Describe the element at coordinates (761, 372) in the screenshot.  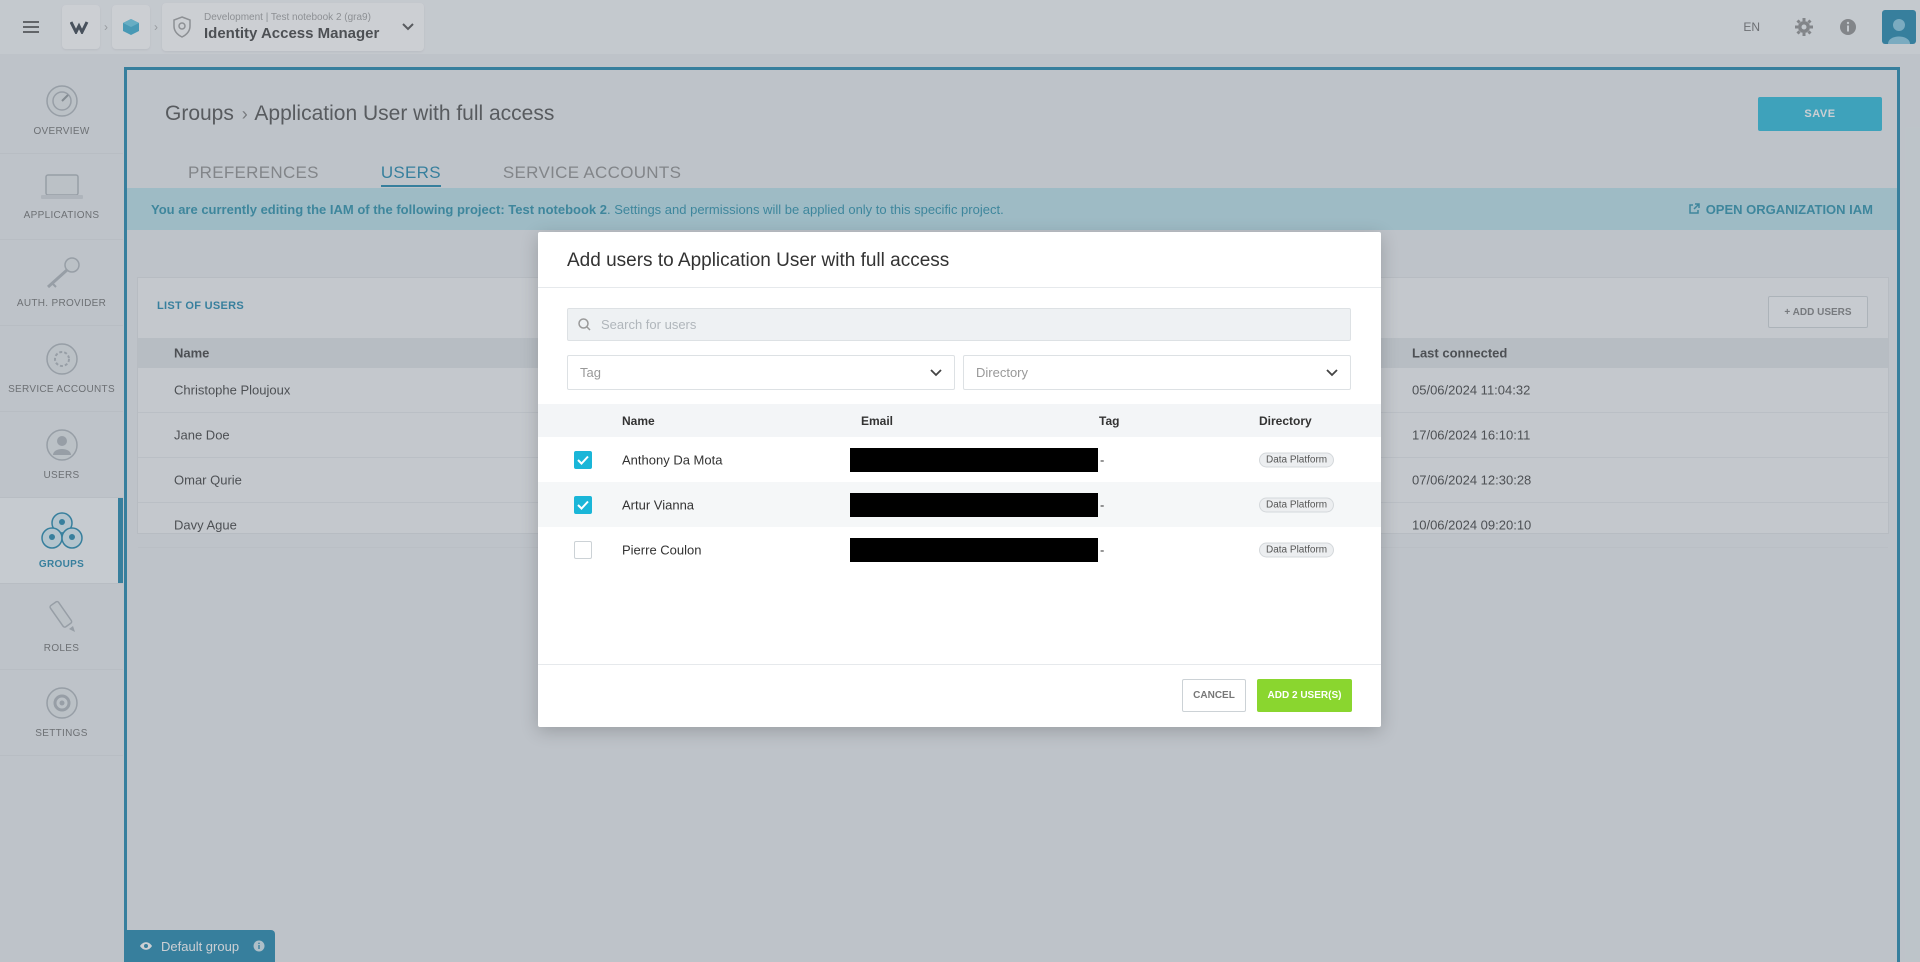
I see `tag-select: Tag` at that location.